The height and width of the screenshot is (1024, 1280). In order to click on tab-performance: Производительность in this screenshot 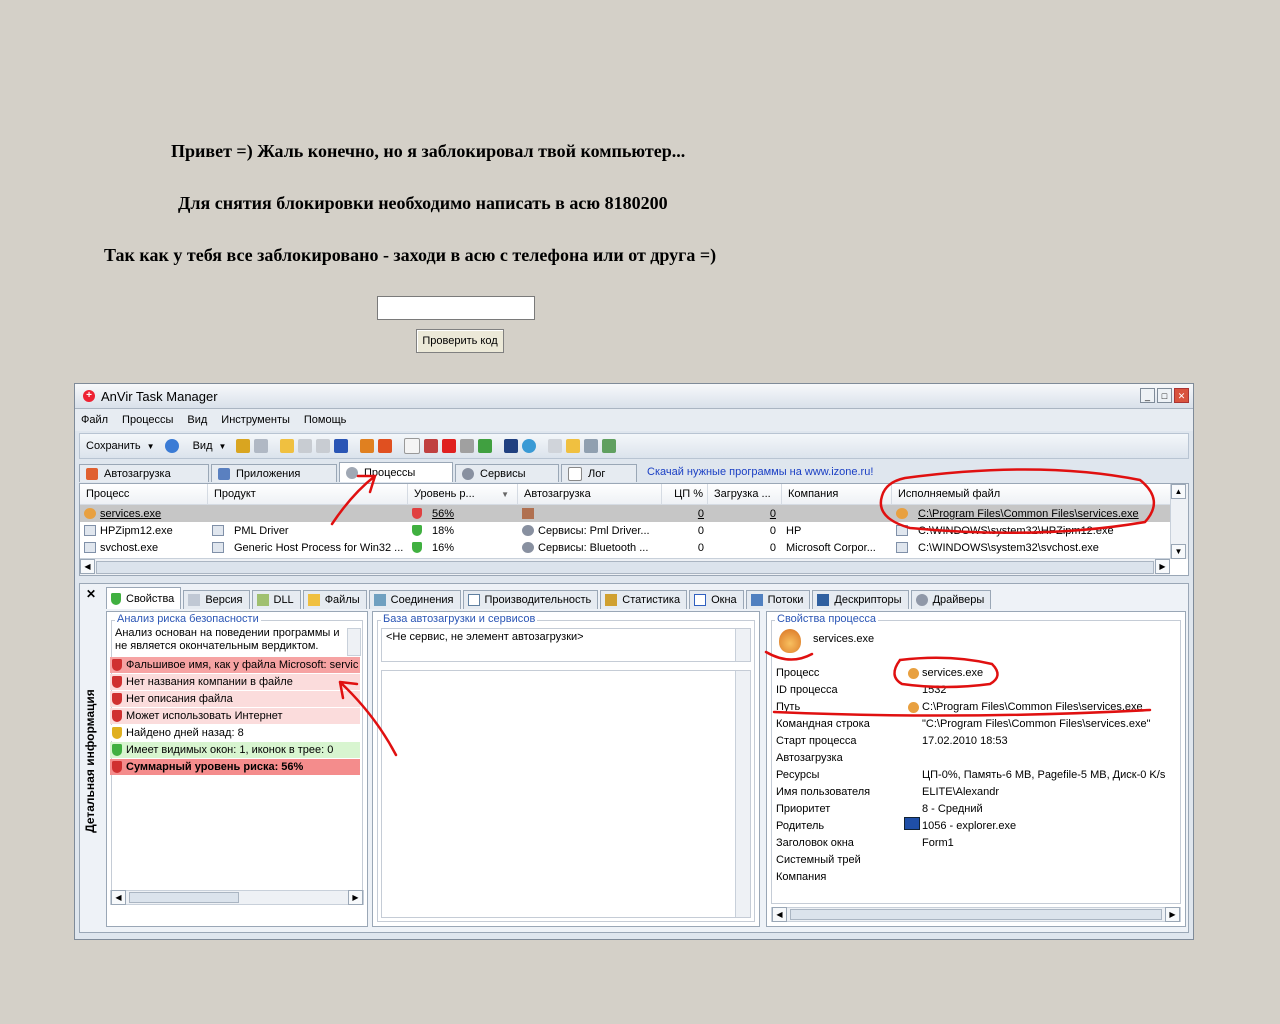, I will do `click(530, 599)`.